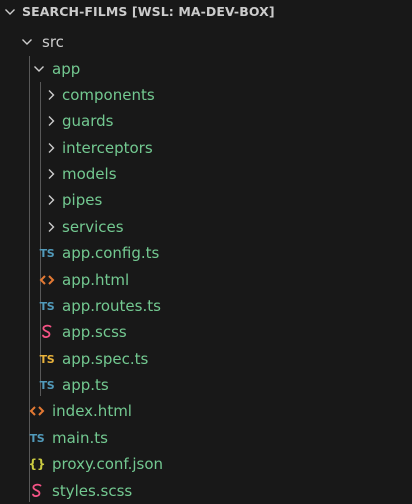 Image resolution: width=412 pixels, height=504 pixels. I want to click on tree-folder-pipes: pipes, so click(206, 200).